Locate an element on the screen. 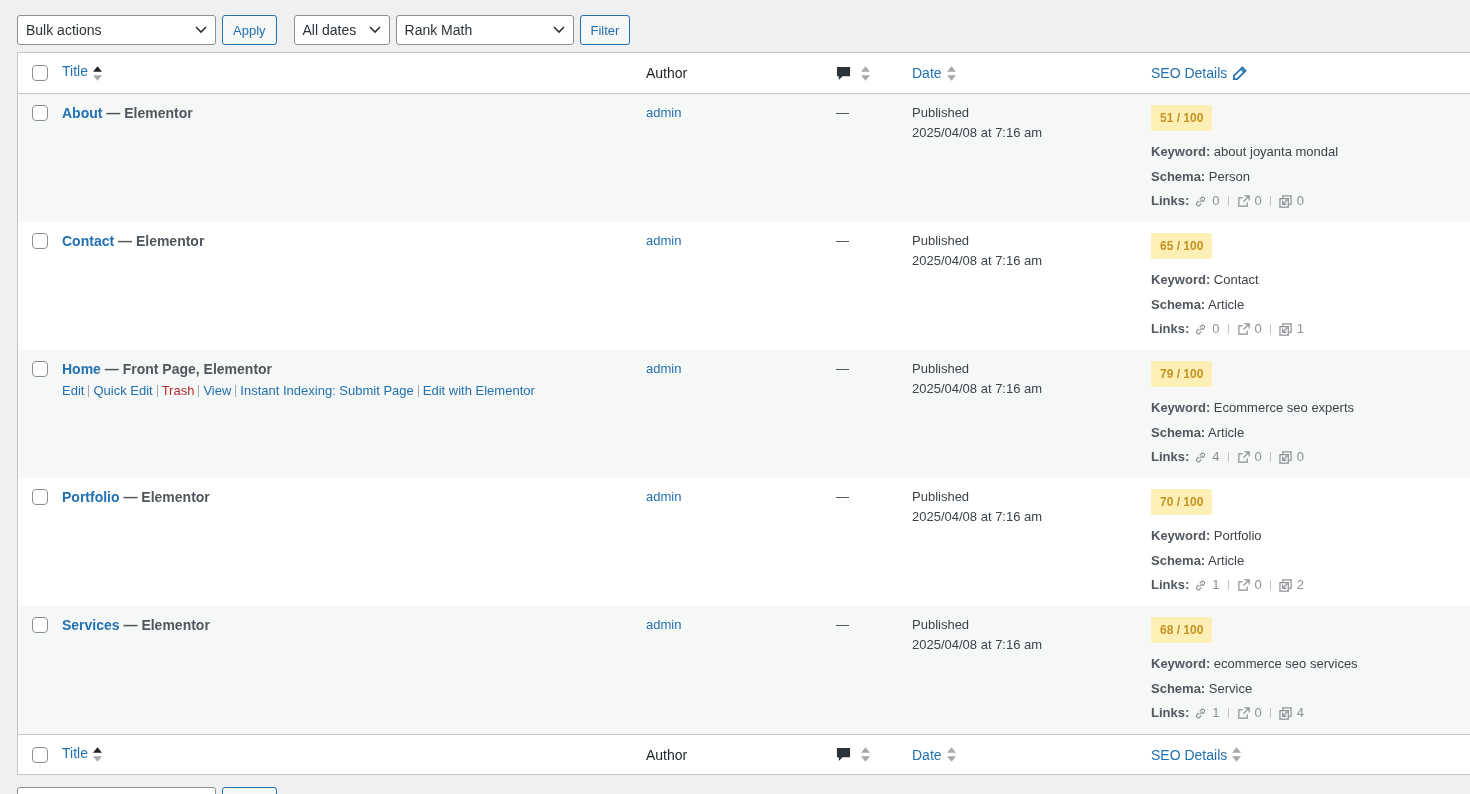 The height and width of the screenshot is (794, 1470). page-title-link: Services is located at coordinates (91, 625).